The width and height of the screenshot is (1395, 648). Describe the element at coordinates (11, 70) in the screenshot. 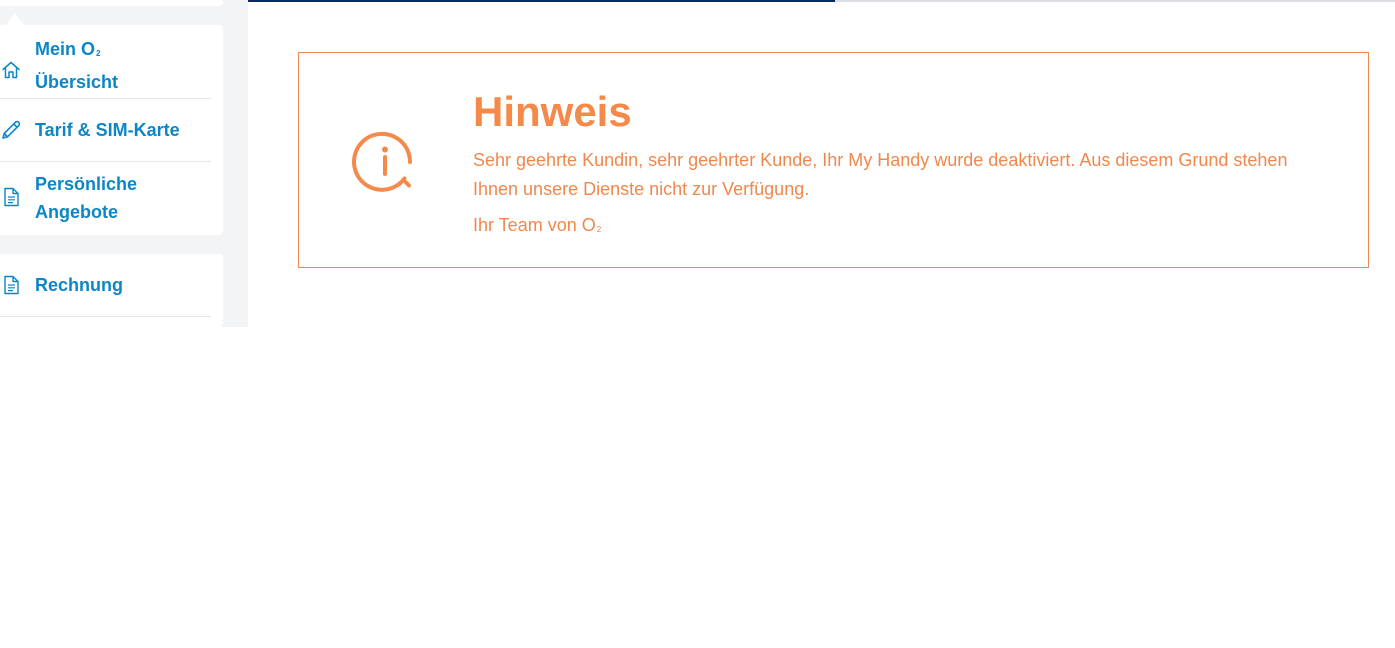

I see `home-icon` at that location.